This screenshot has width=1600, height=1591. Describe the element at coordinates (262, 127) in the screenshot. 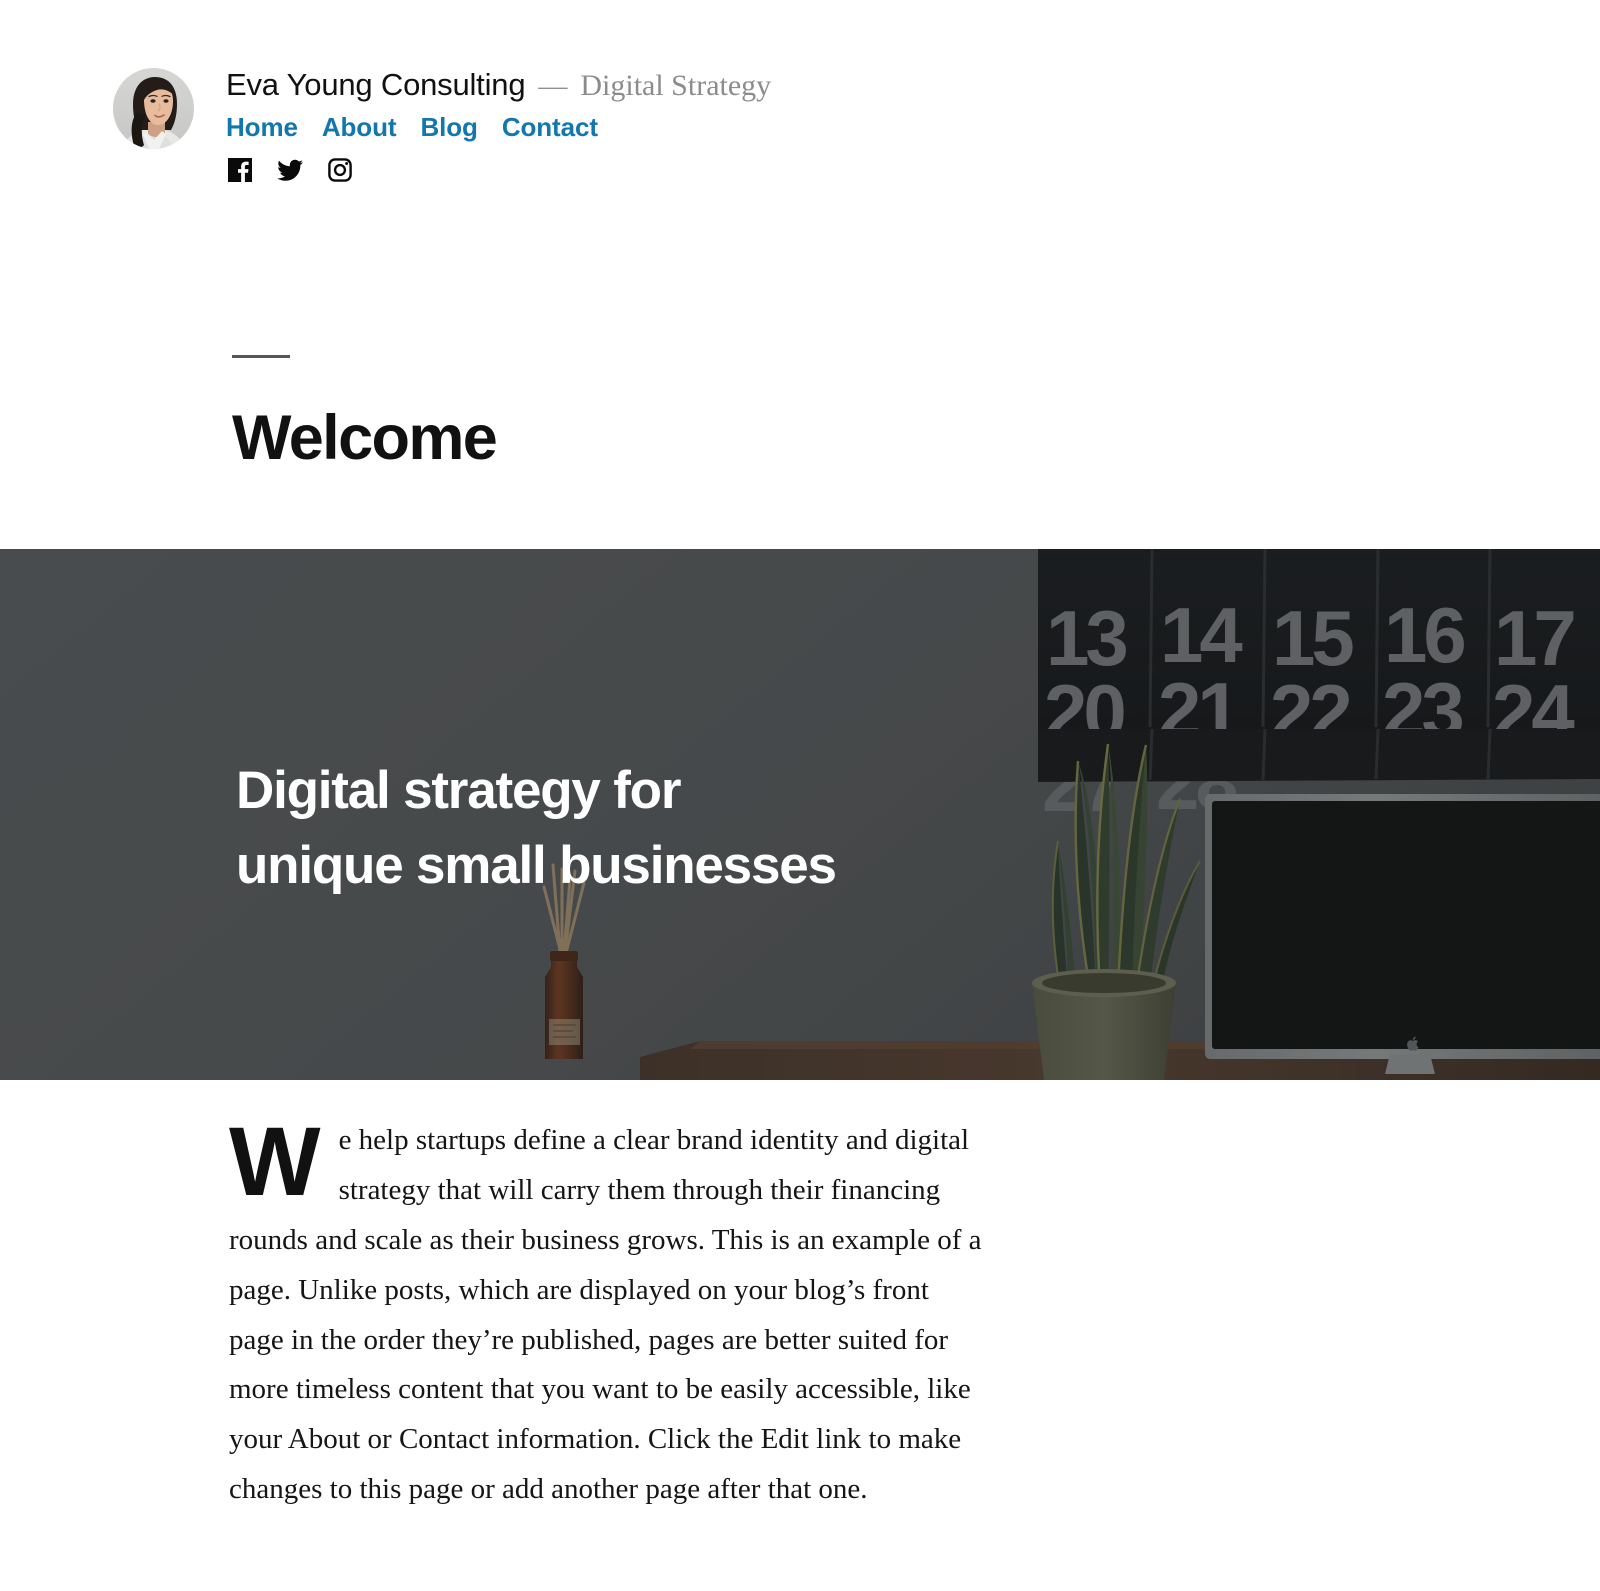

I see `nav-item-home: Home` at that location.